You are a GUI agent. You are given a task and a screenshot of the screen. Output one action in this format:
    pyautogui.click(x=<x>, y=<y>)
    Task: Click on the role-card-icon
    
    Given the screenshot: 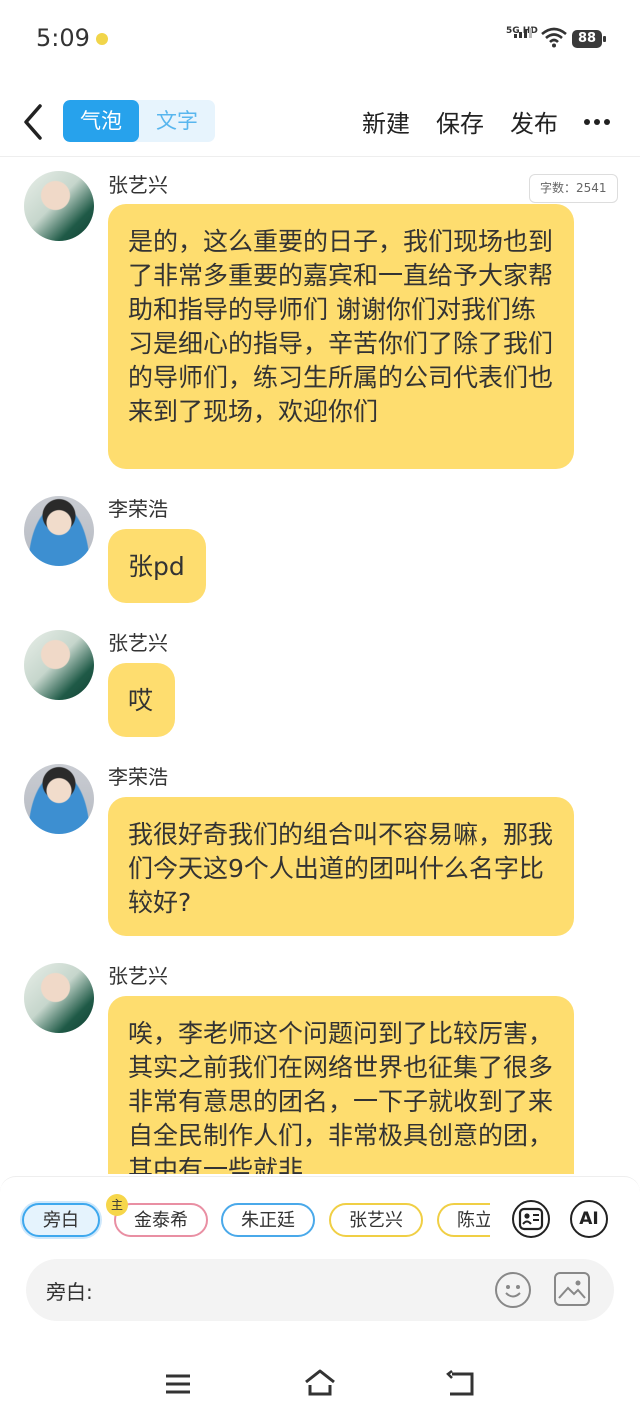 What is the action you would take?
    pyautogui.click(x=531, y=1219)
    